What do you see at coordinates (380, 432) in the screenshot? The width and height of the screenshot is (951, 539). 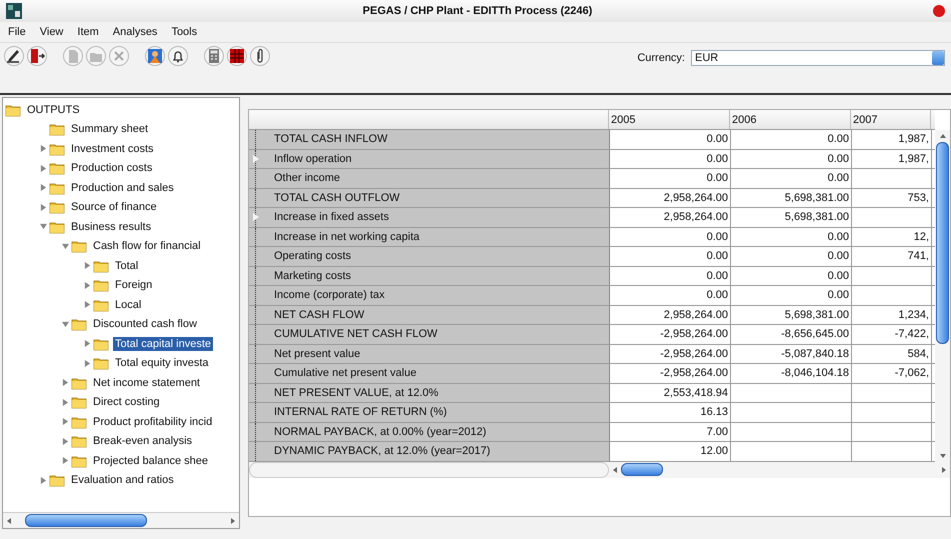 I see `row-label: NORMAL PAYBACK, at 0.00% (year=2012)` at bounding box center [380, 432].